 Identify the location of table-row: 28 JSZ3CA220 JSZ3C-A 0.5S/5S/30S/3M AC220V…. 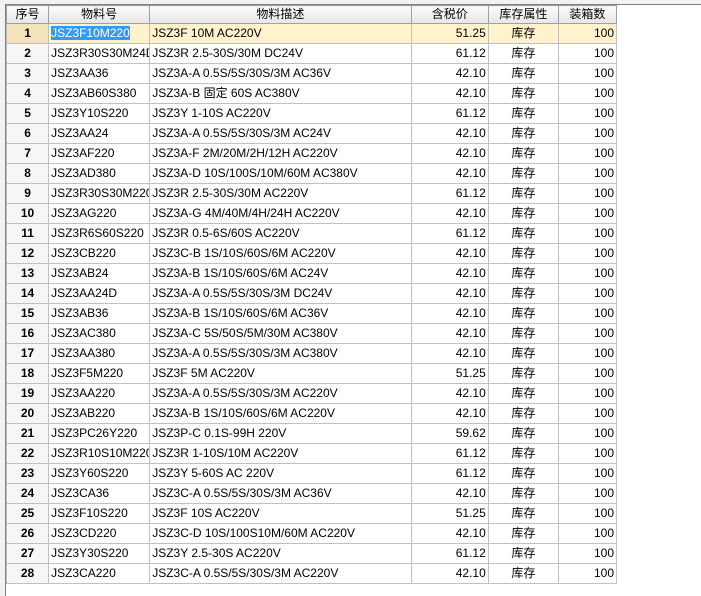
(312, 573).